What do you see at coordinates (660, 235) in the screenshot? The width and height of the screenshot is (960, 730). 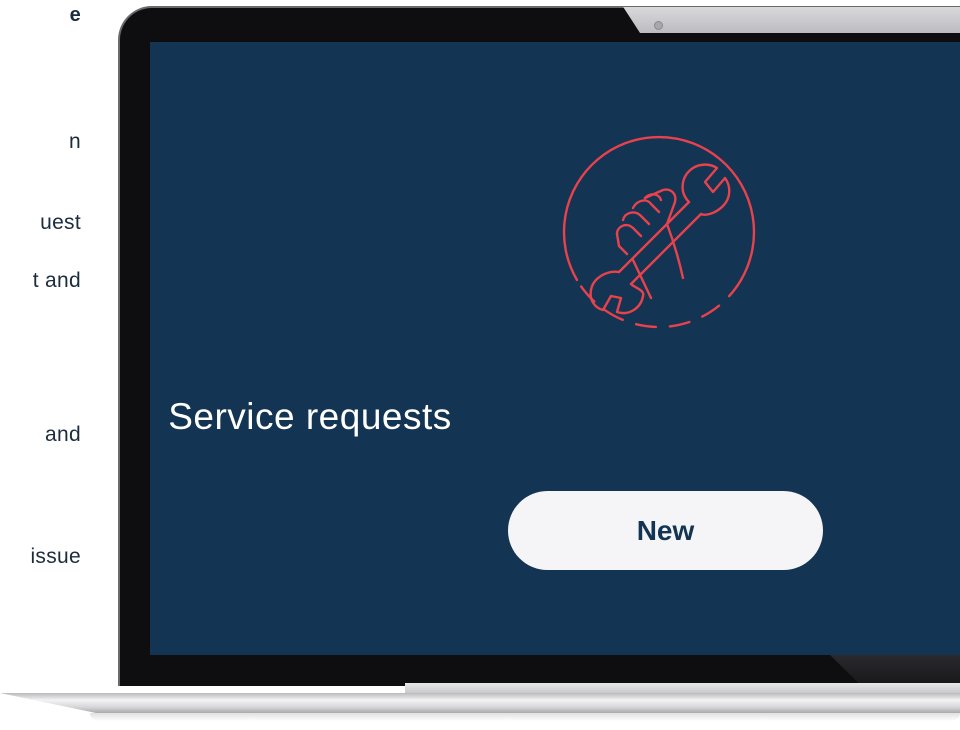 I see `wrench-in-hand-icon` at bounding box center [660, 235].